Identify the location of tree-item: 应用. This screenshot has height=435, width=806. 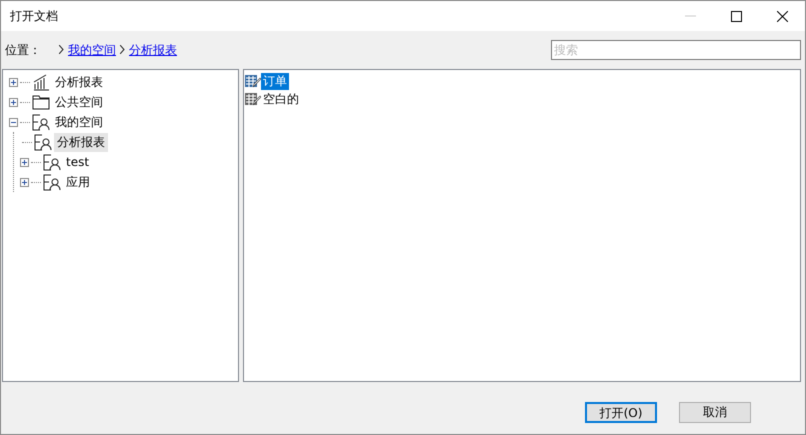
(78, 182).